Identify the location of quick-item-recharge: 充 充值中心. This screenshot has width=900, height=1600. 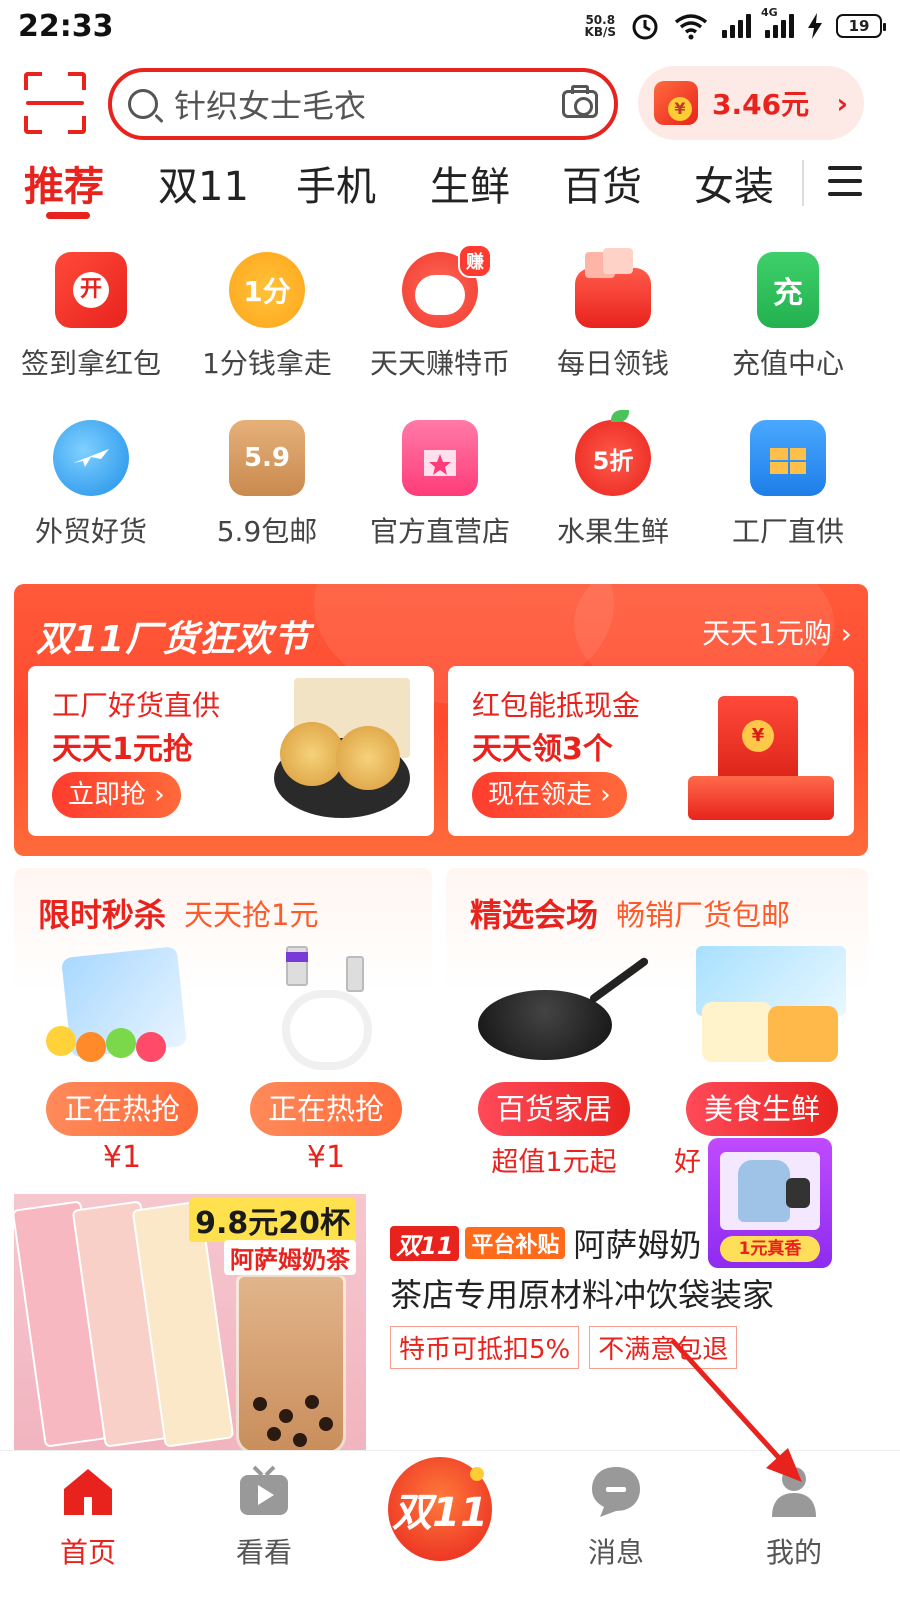
(788, 317).